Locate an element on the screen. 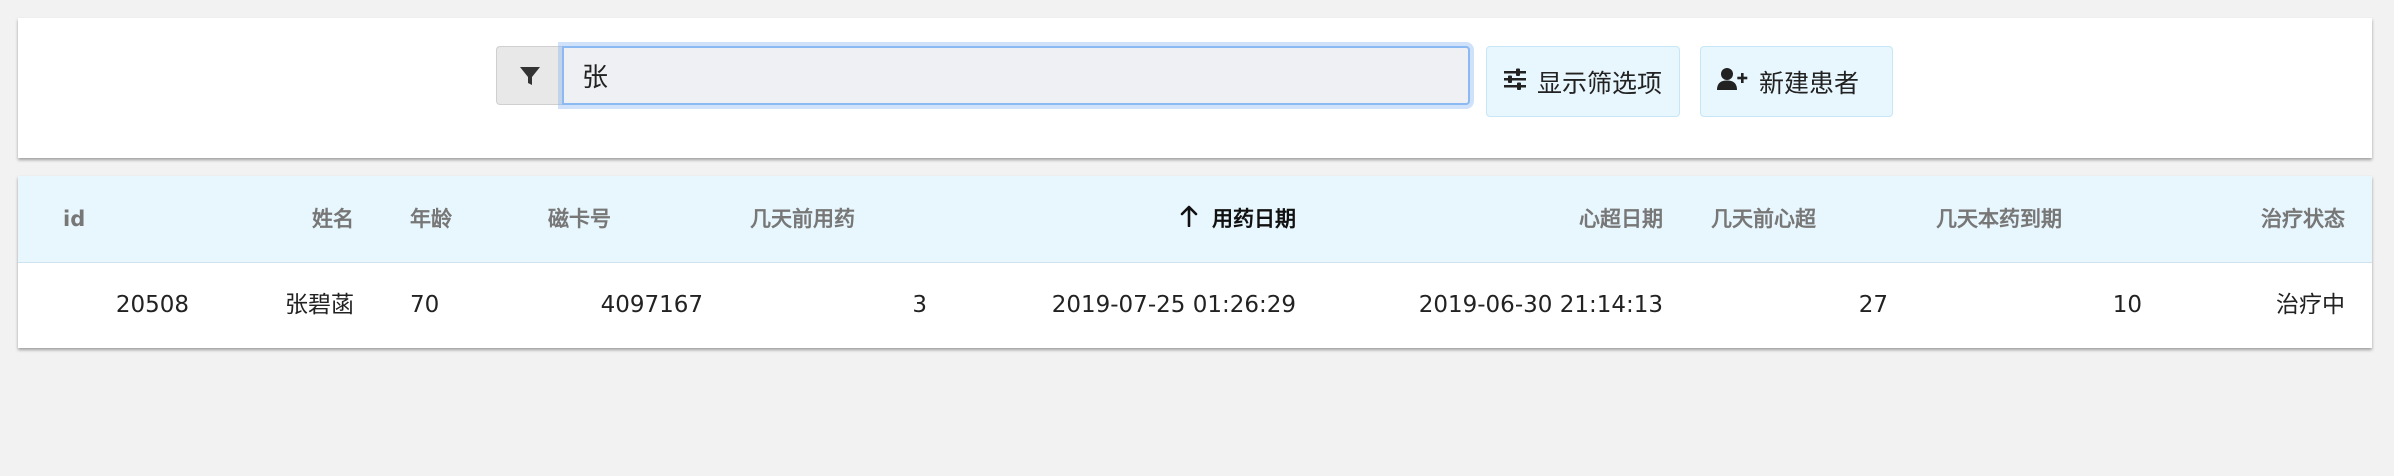 This screenshot has width=2394, height=476. show-filters-button: 显示筛选项 is located at coordinates (1583, 81).